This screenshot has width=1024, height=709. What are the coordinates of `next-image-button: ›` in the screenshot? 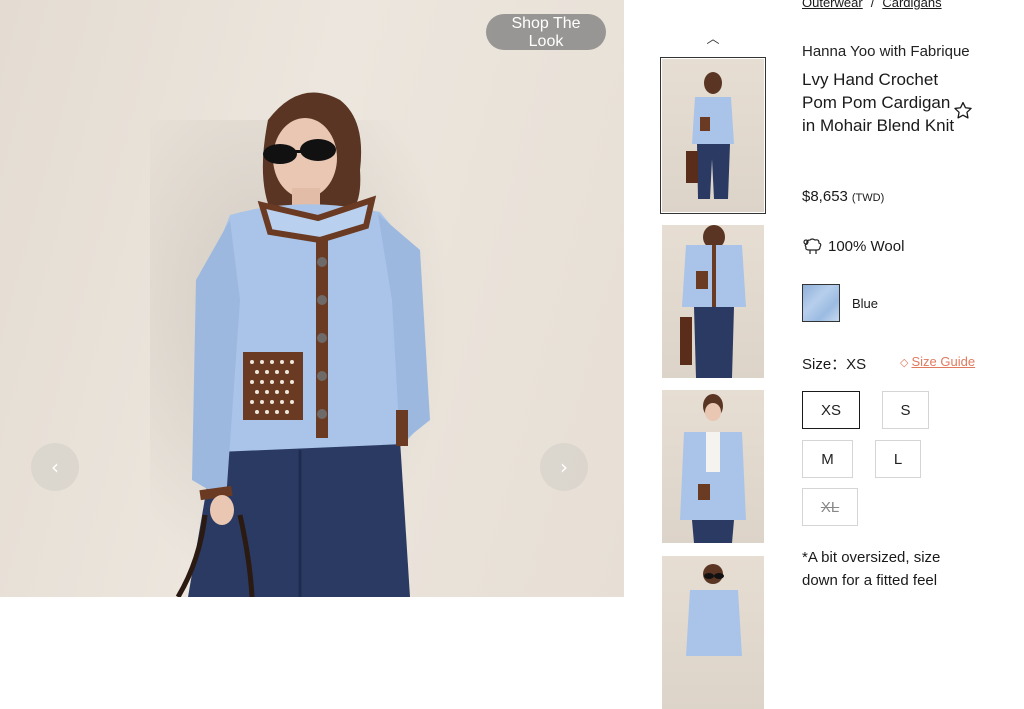 It's located at (564, 467).